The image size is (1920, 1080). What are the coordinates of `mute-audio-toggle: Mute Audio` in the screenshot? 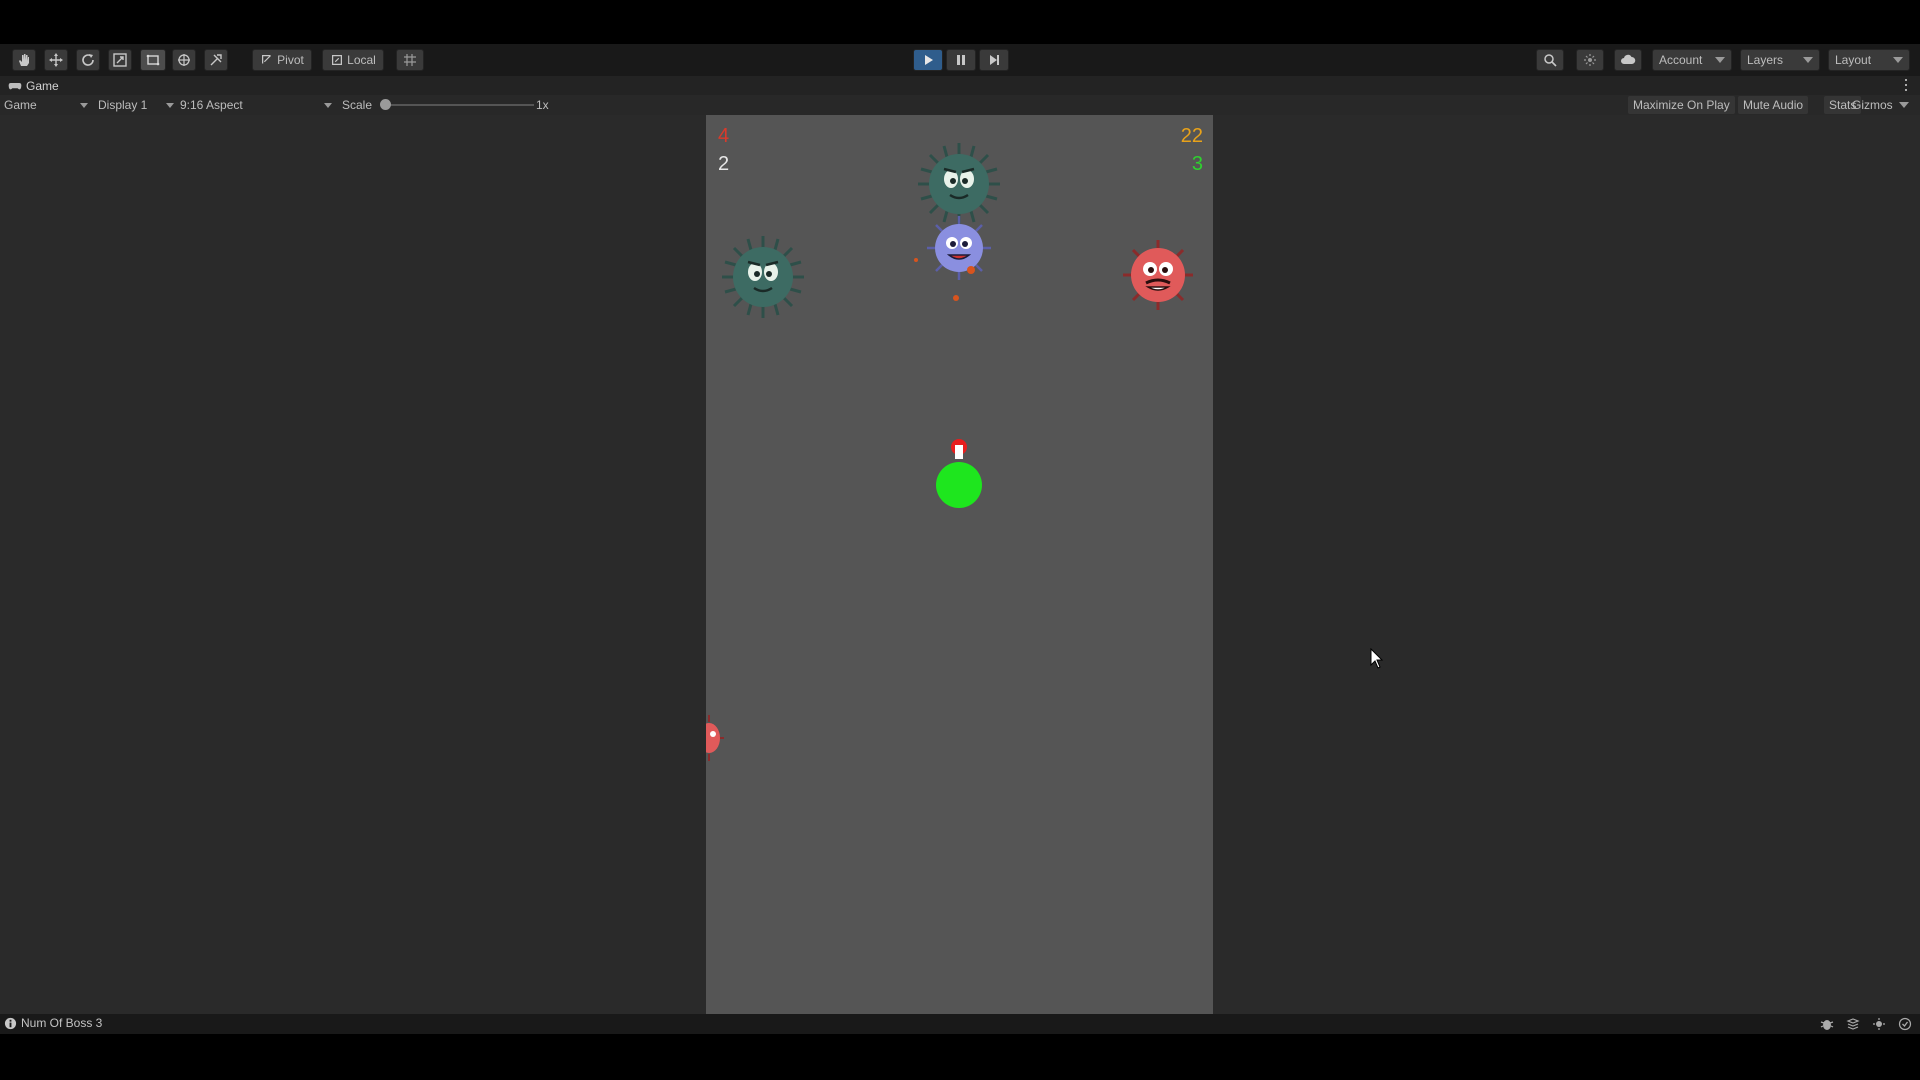 It's located at (1773, 105).